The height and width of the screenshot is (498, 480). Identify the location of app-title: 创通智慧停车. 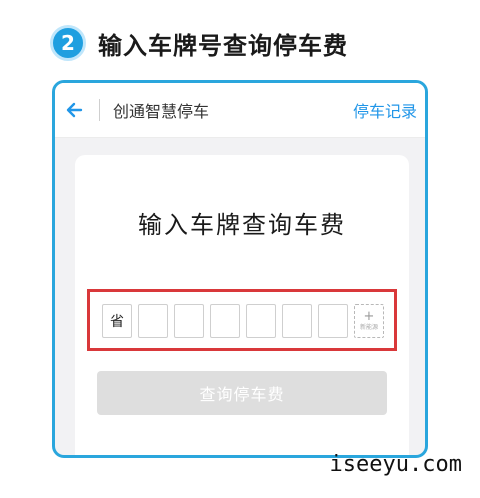
(161, 111).